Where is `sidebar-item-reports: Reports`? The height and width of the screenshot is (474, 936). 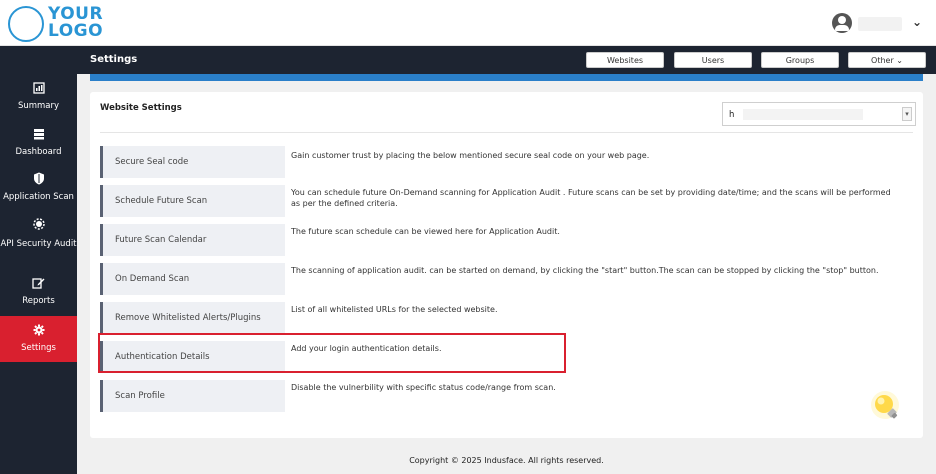
sidebar-item-reports: Reports is located at coordinates (38, 296).